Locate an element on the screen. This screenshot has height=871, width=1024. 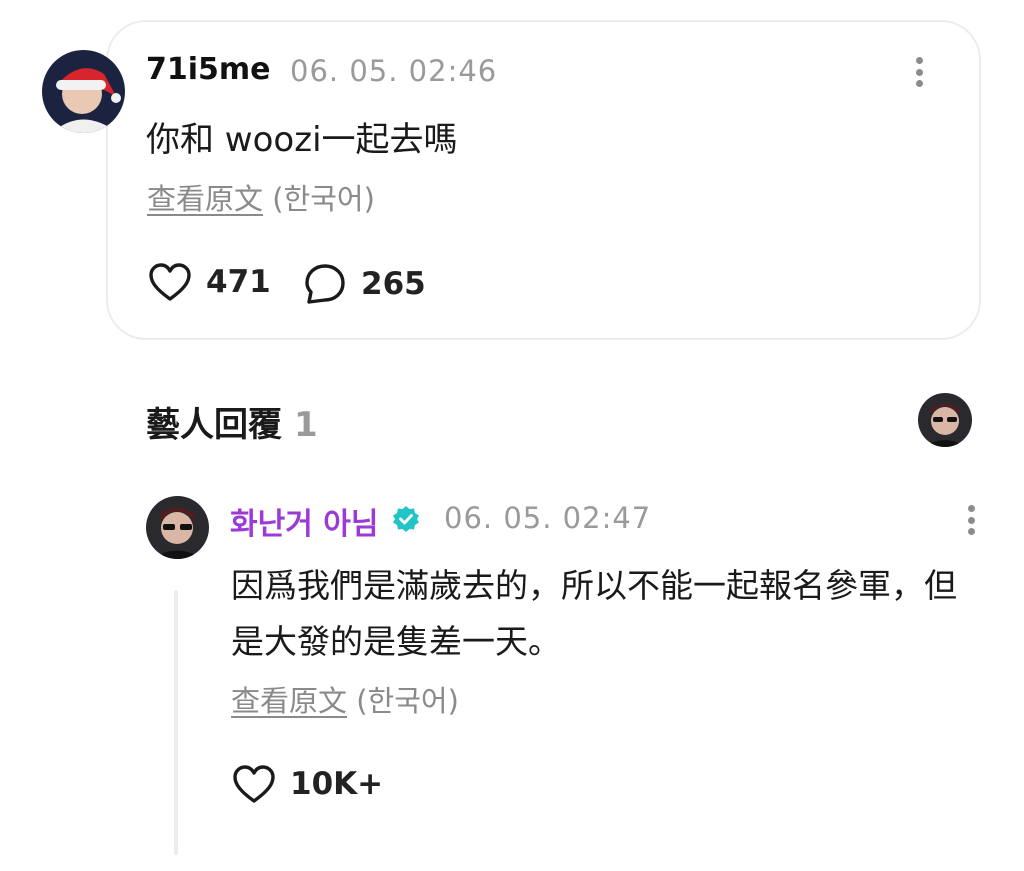
artist-reply-text: 因爲我們是滿歲去的，所以不能一起報名參軍，但是大發的是隻差一天。 is located at coordinates (594, 613).